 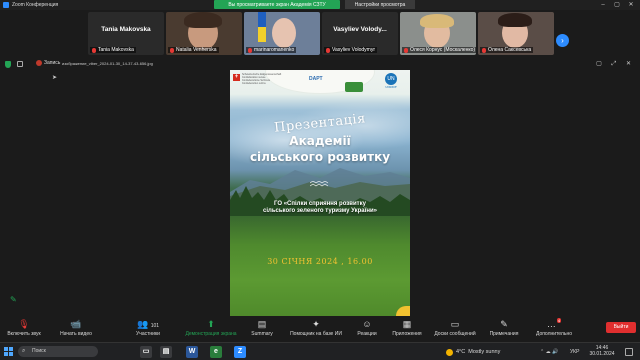 What do you see at coordinates (211, 324) in the screenshot?
I see `share-screen-icon: ⬆` at bounding box center [211, 324].